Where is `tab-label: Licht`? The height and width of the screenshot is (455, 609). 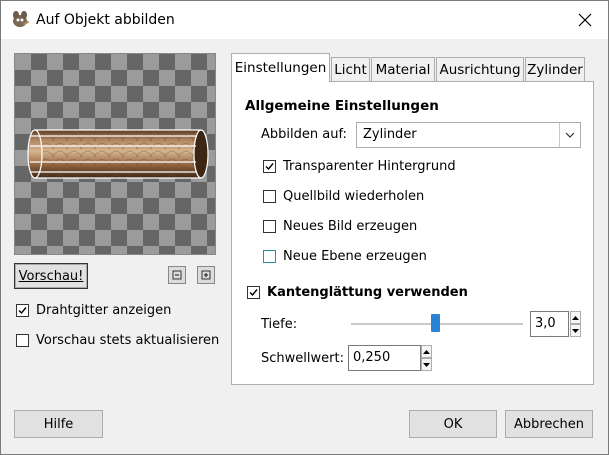 tab-label: Licht is located at coordinates (350, 69).